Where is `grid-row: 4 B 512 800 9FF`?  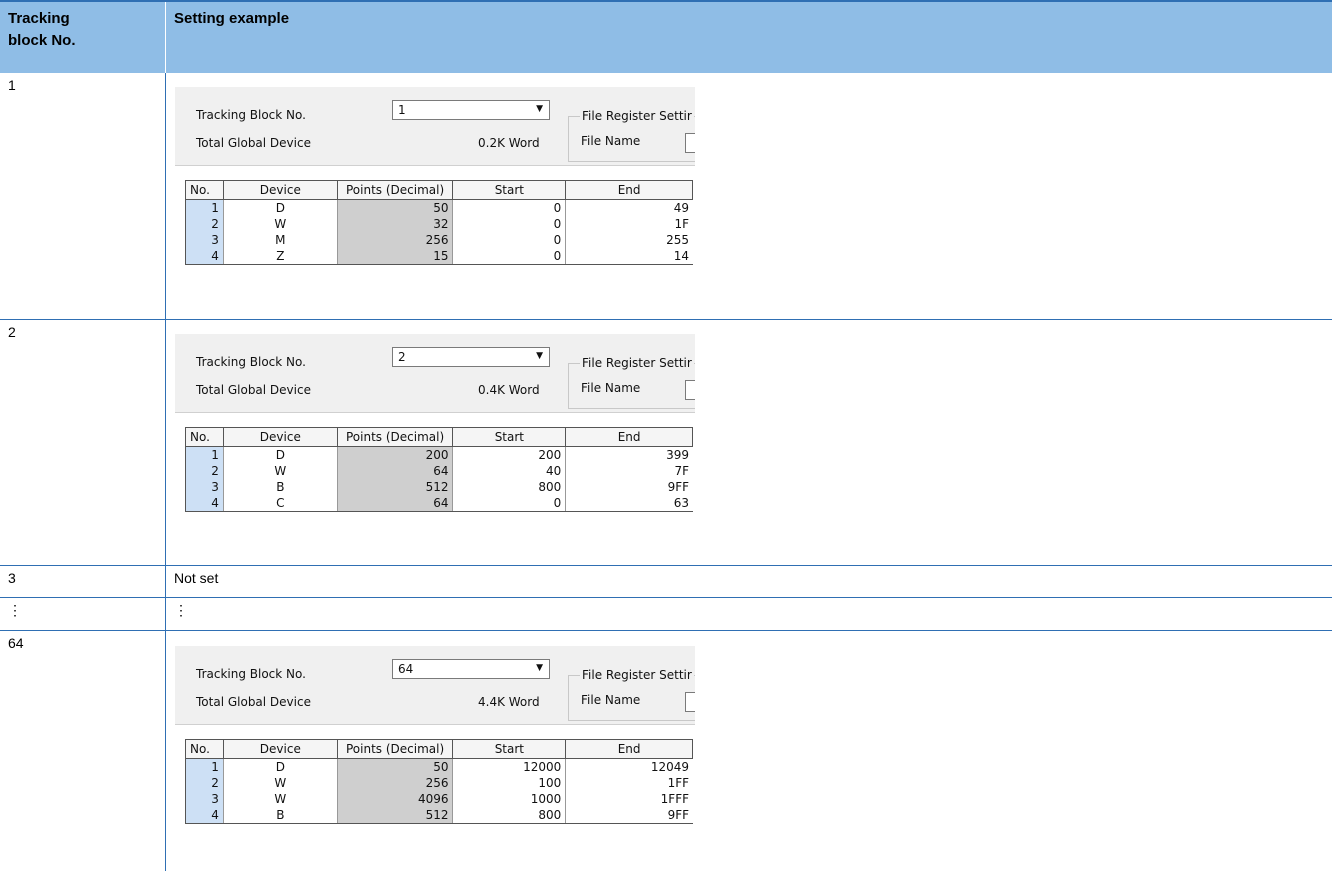 grid-row: 4 B 512 800 9FF is located at coordinates (439, 815).